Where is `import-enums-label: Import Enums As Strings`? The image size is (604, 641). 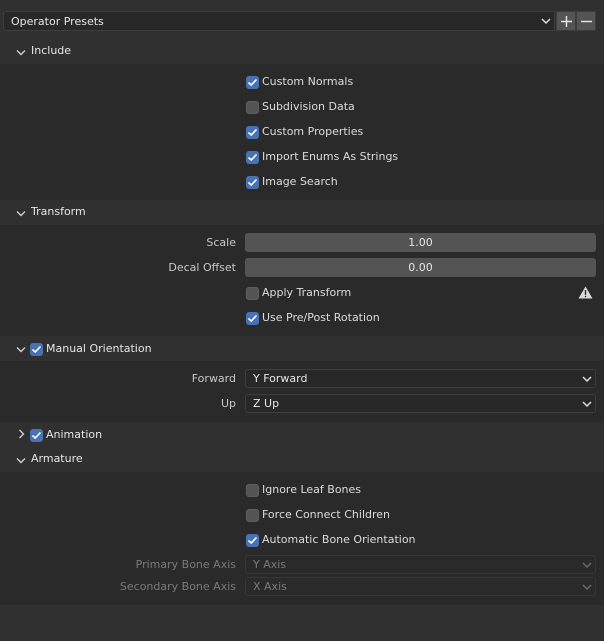 import-enums-label: Import Enums As Strings is located at coordinates (330, 156).